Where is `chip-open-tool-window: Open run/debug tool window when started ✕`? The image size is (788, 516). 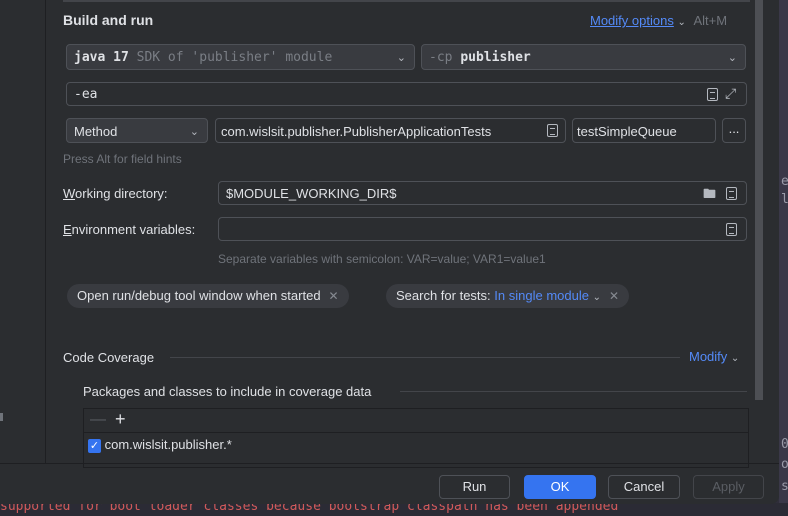 chip-open-tool-window: Open run/debug tool window when started ✕ is located at coordinates (208, 296).